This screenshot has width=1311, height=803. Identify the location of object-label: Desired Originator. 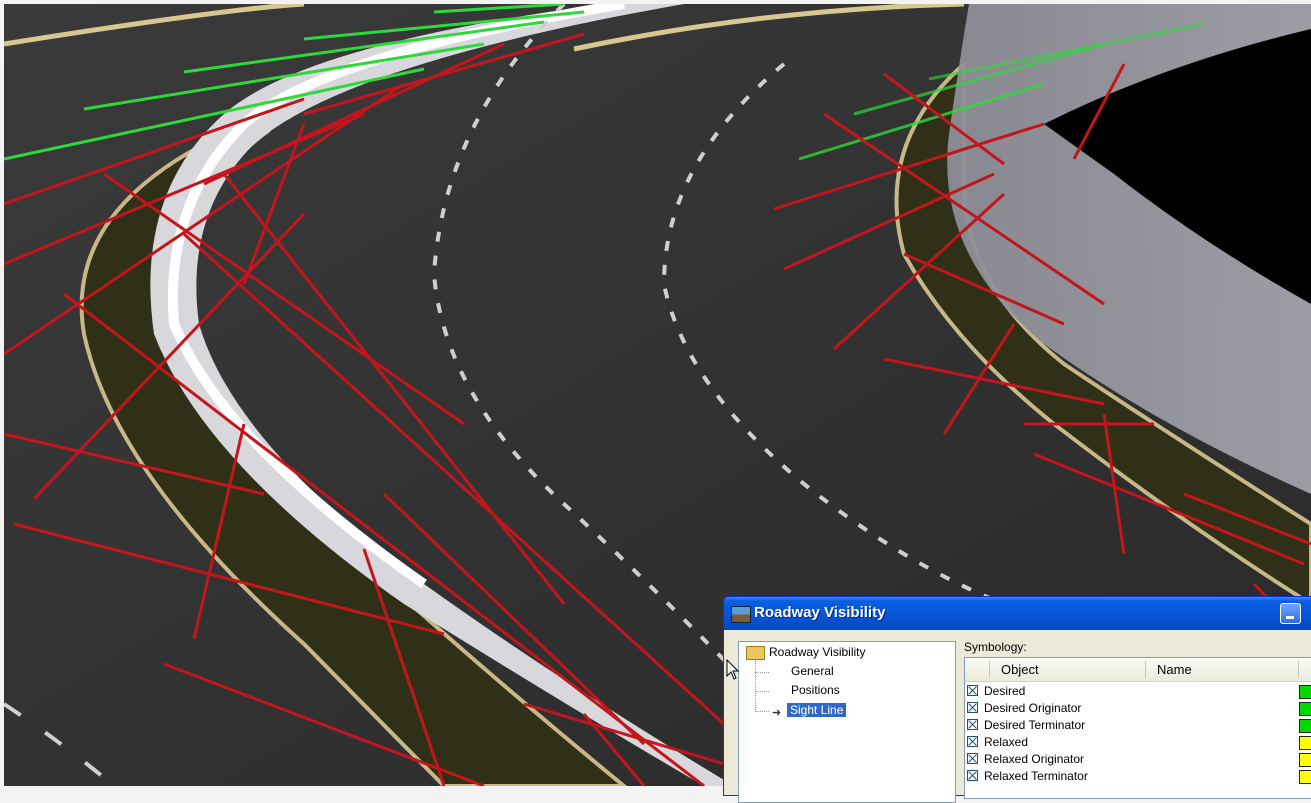
(1032, 708).